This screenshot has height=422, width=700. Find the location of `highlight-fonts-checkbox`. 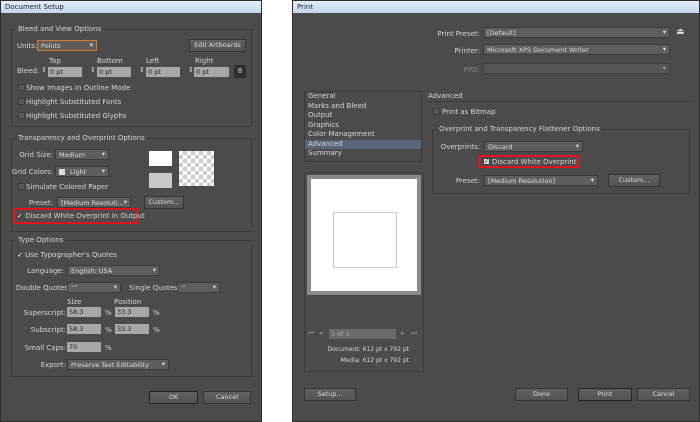

highlight-fonts-checkbox is located at coordinates (21, 101).